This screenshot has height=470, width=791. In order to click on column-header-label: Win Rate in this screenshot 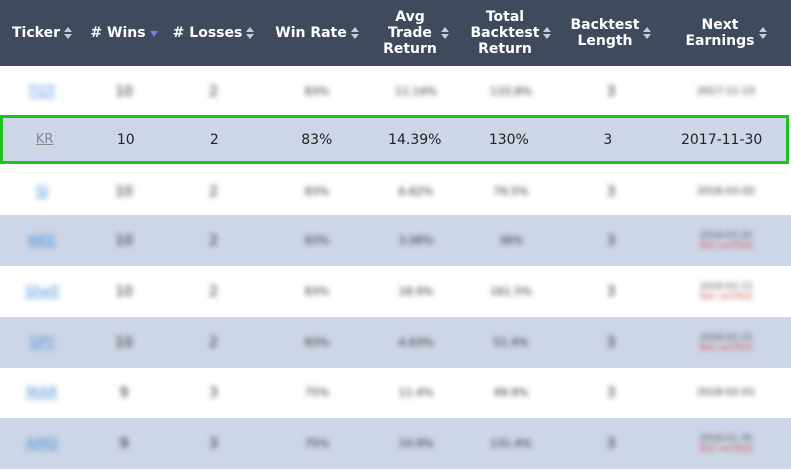, I will do `click(311, 33)`.